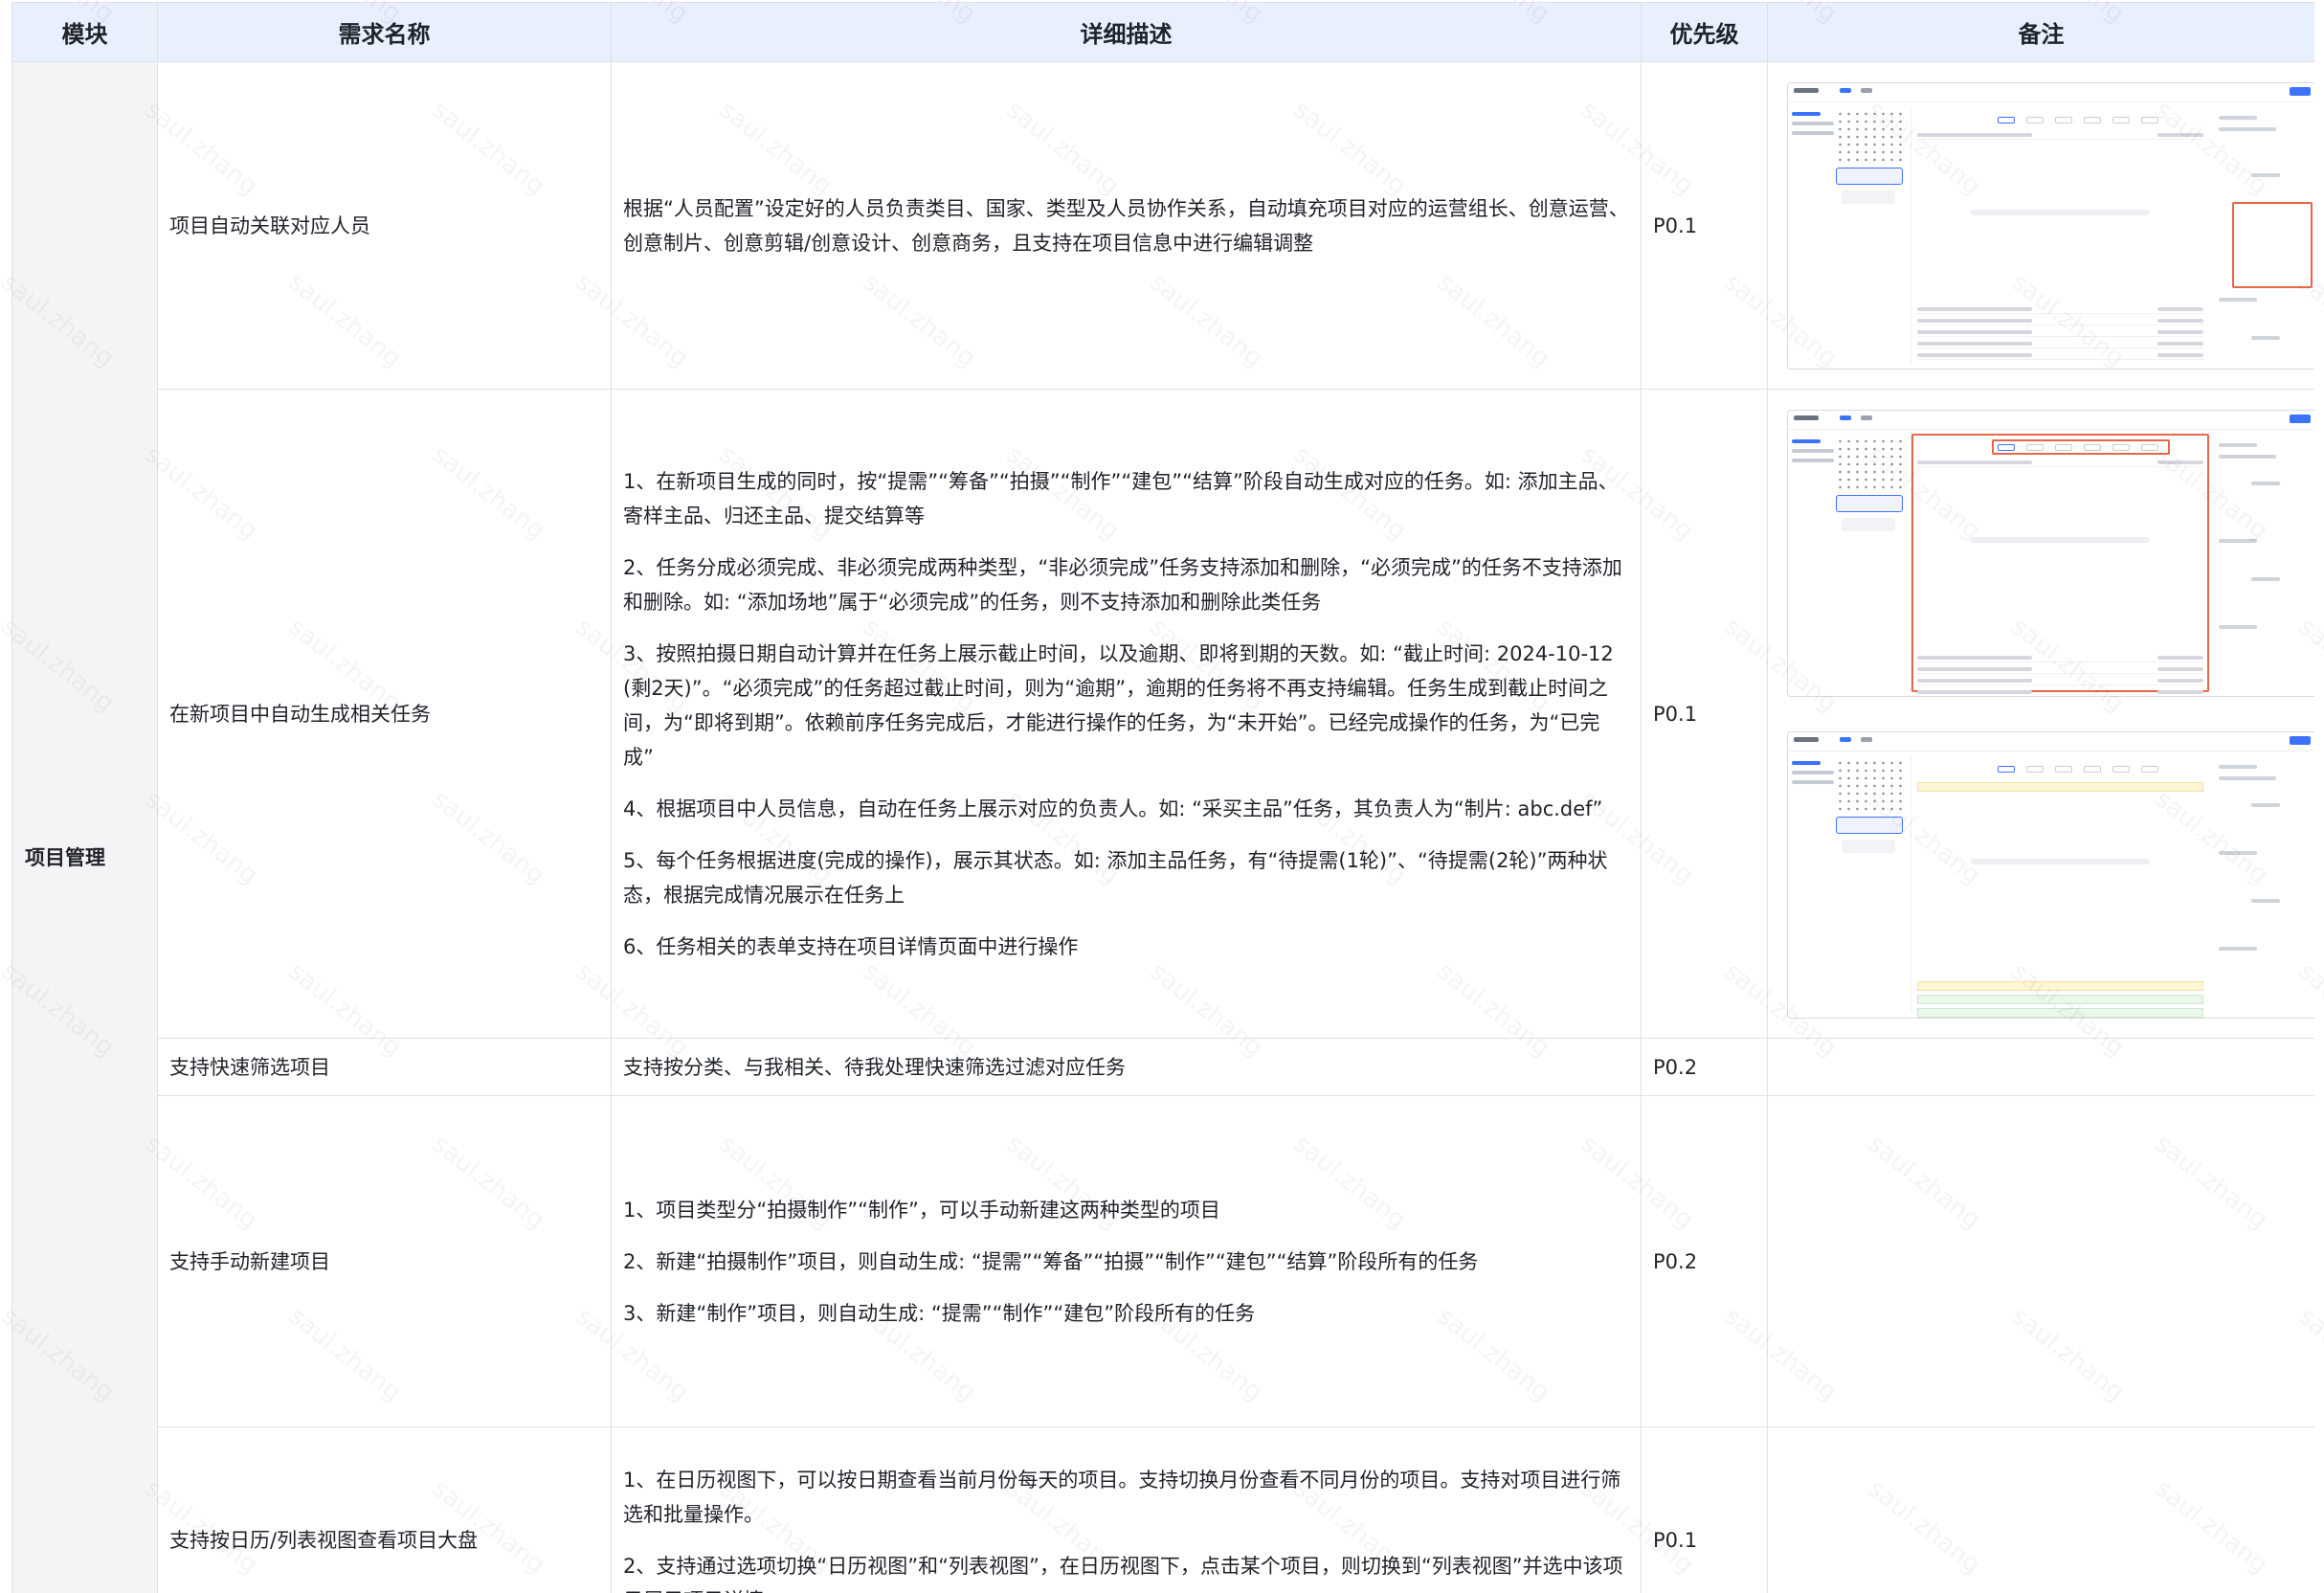 Image resolution: width=2324 pixels, height=1593 pixels. What do you see at coordinates (874, 1067) in the screenshot?
I see `desc-line: 支持按分类、与我相关、待我处理快速筛选过滤对应任务` at bounding box center [874, 1067].